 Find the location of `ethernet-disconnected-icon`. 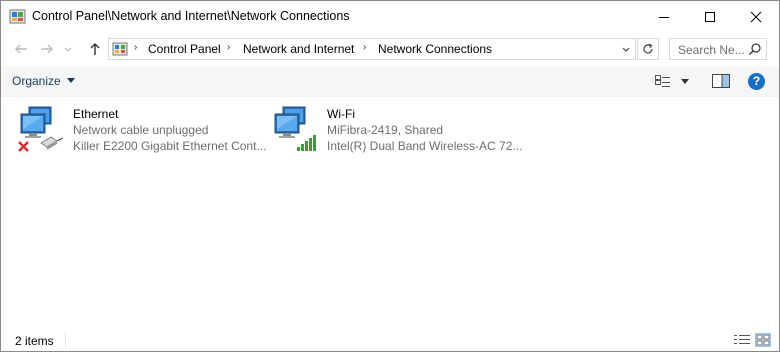

ethernet-disconnected-icon is located at coordinates (41, 129).